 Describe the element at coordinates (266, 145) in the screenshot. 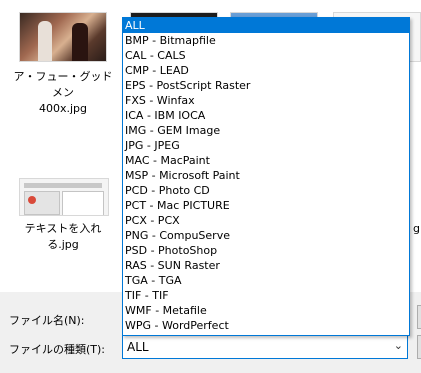

I see `filetype-option: JPG - JPEG` at that location.